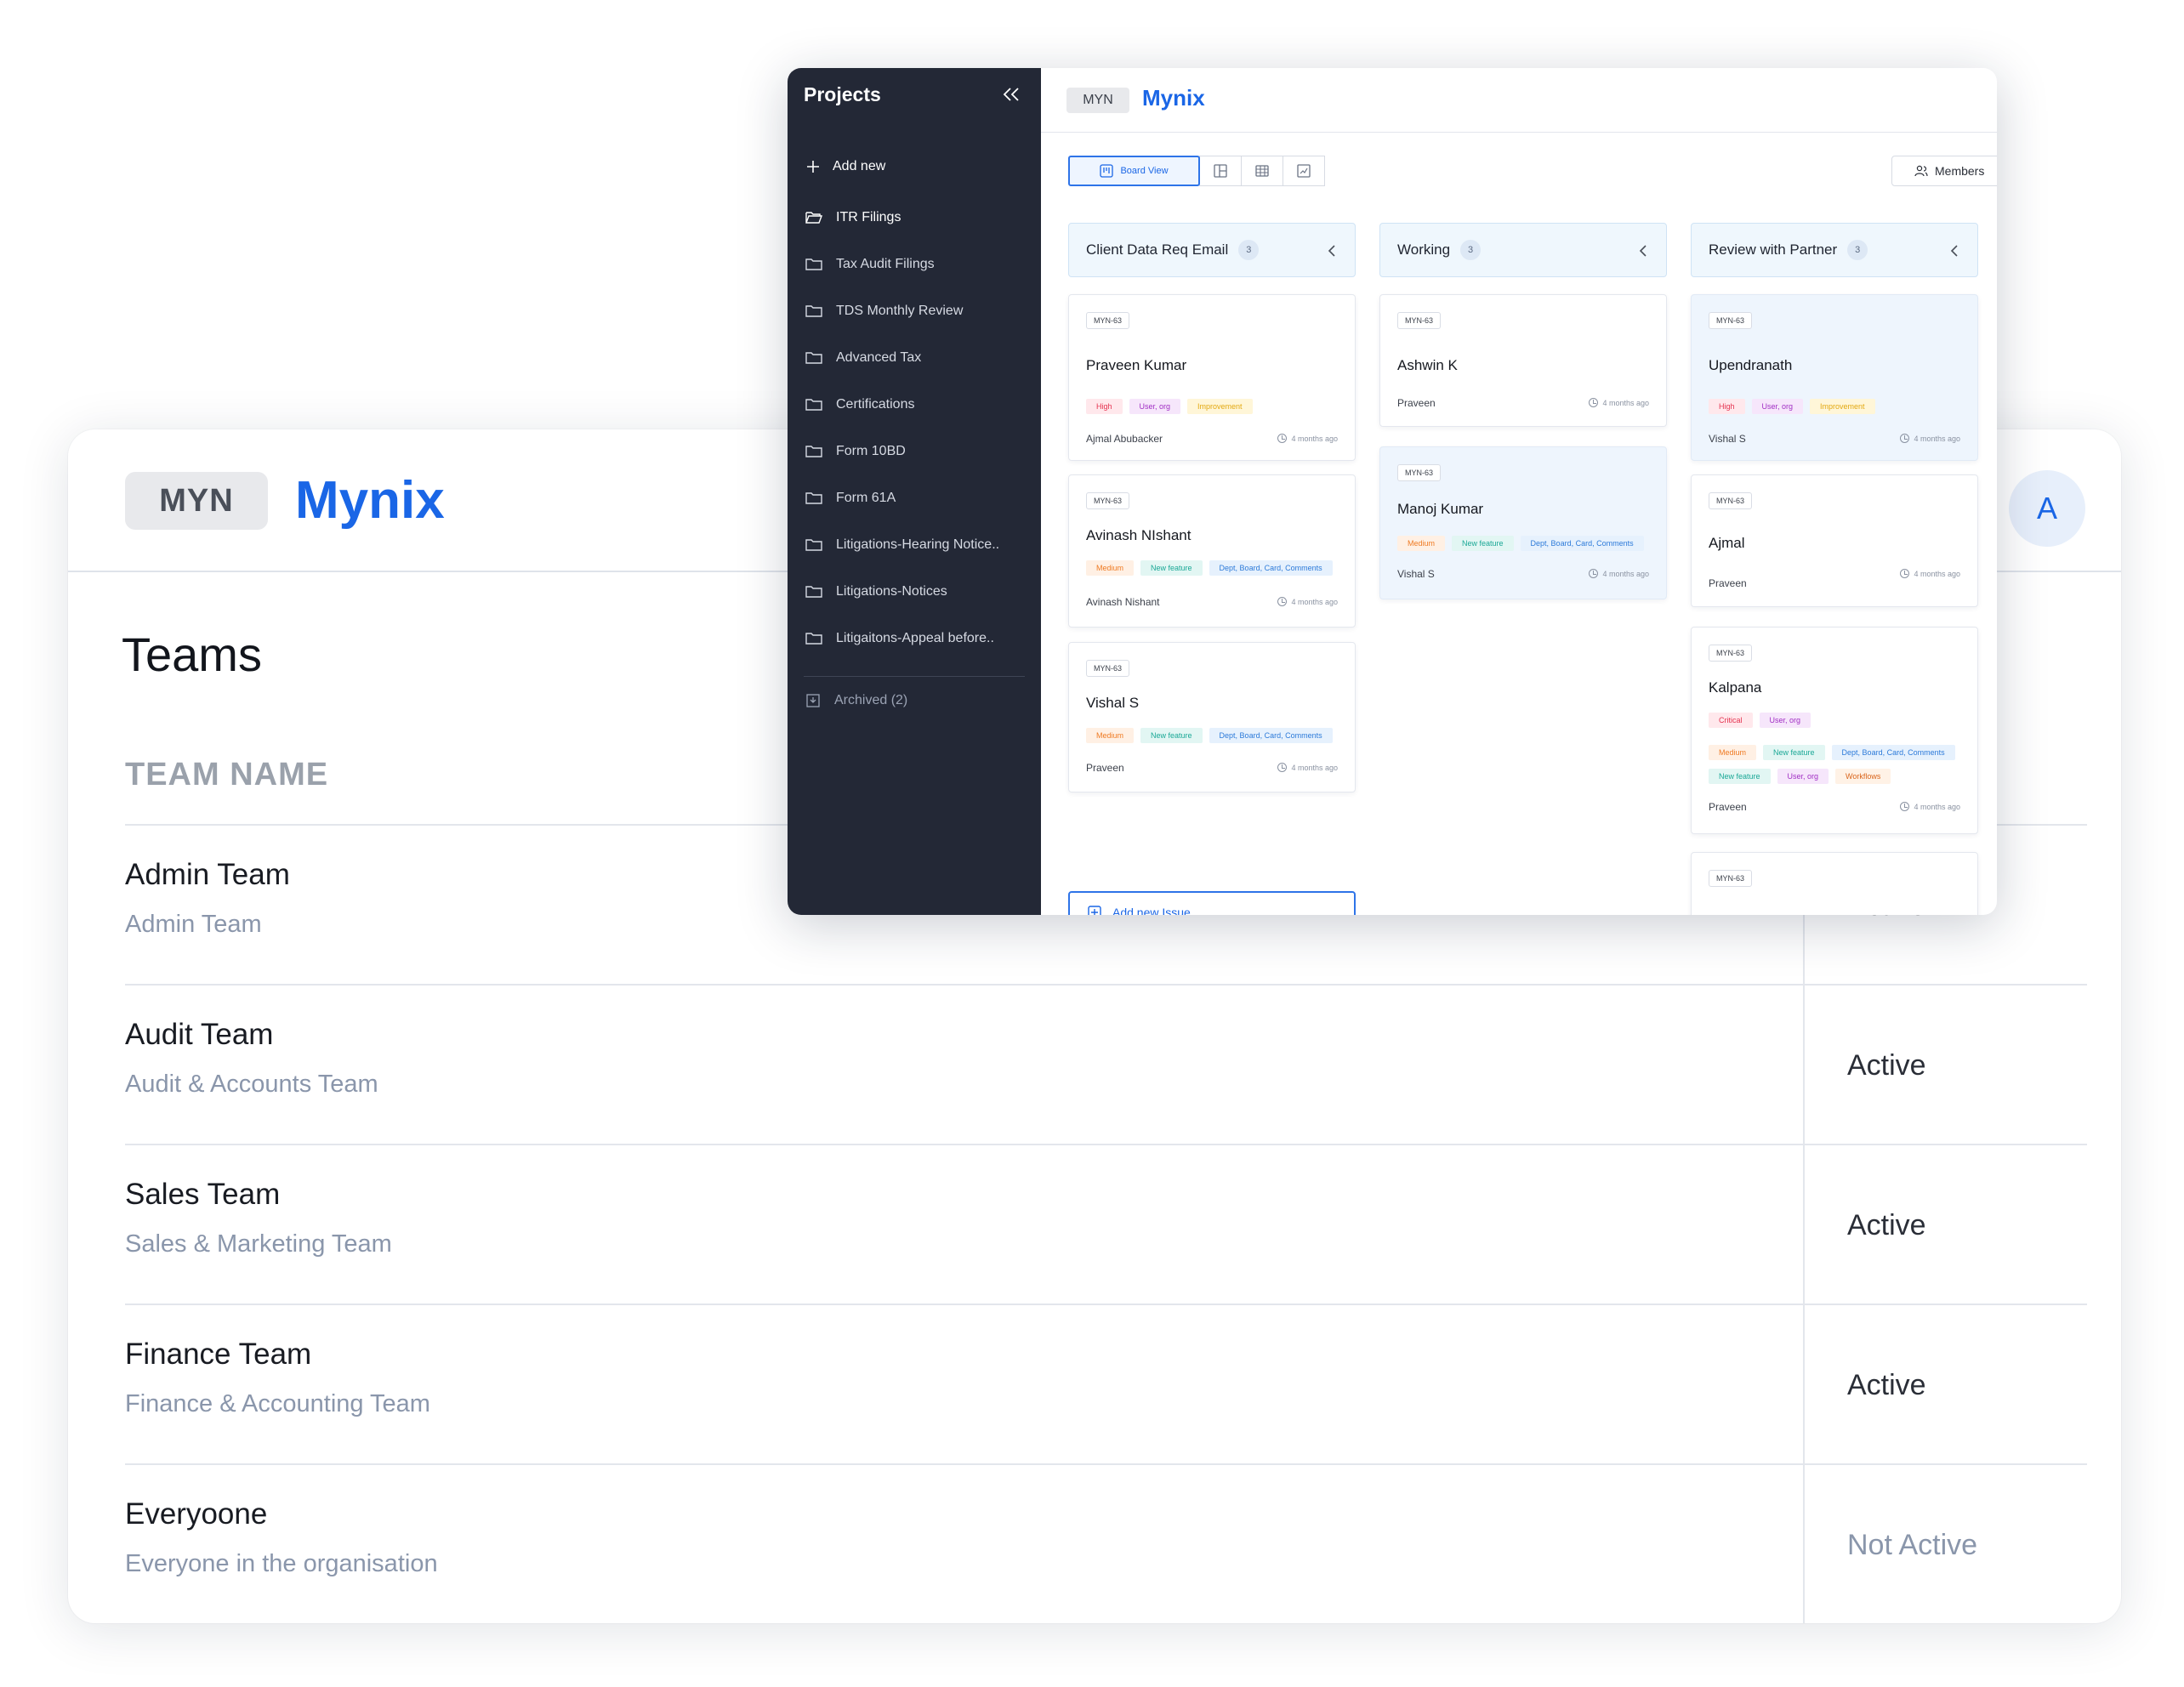 The image size is (2184, 1687). What do you see at coordinates (1220, 171) in the screenshot?
I see `split-view-button` at bounding box center [1220, 171].